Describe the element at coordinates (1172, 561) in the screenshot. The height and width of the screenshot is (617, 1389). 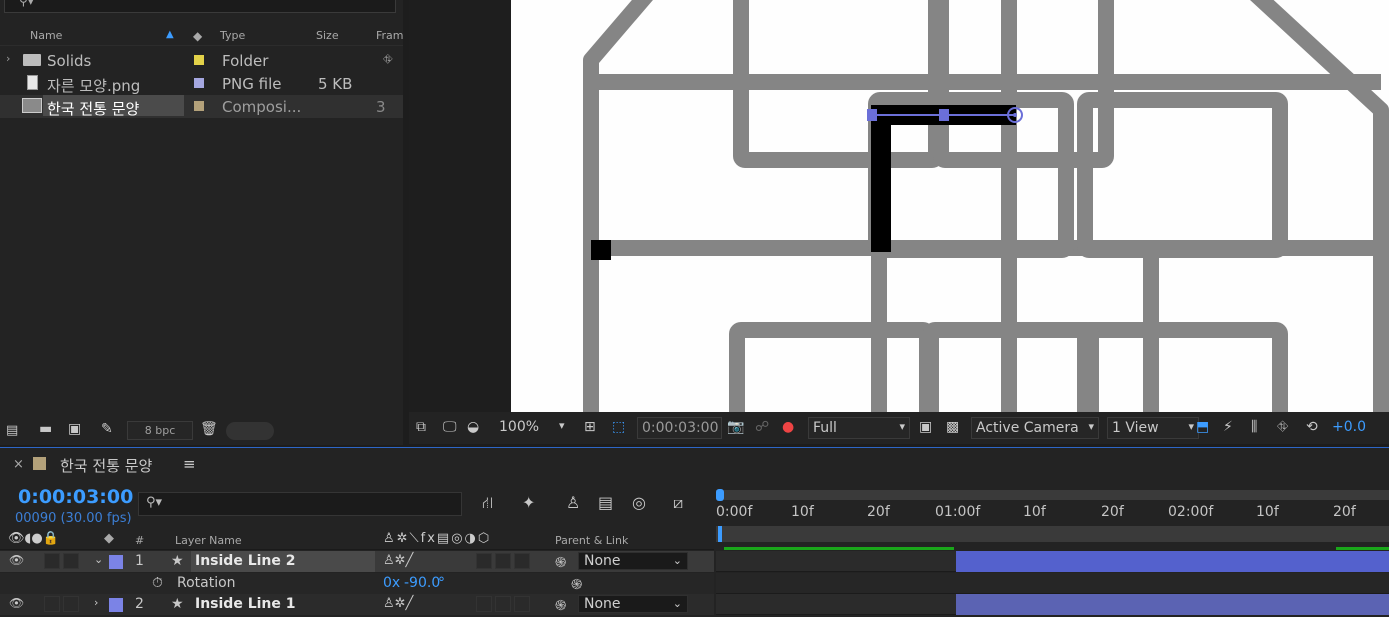
I see `layer-1-duration-bar` at that location.